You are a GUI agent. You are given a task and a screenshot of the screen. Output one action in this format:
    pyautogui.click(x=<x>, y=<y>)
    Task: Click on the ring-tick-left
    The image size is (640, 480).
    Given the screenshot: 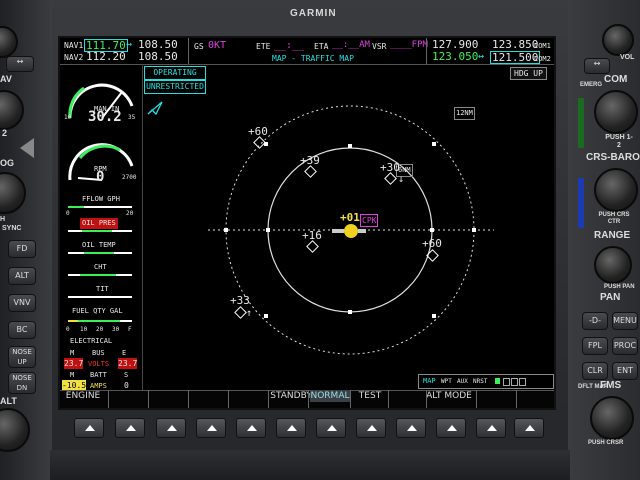 What is the action you would take?
    pyautogui.click(x=268, y=230)
    